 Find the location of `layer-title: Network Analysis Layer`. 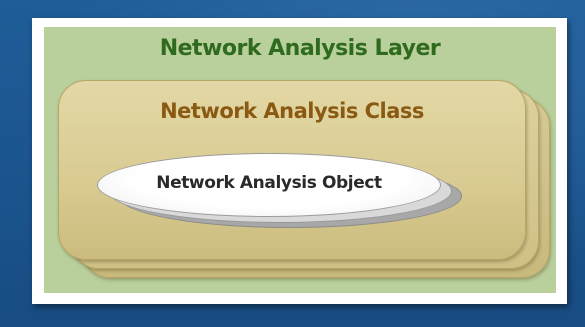

layer-title: Network Analysis Layer is located at coordinates (300, 48).